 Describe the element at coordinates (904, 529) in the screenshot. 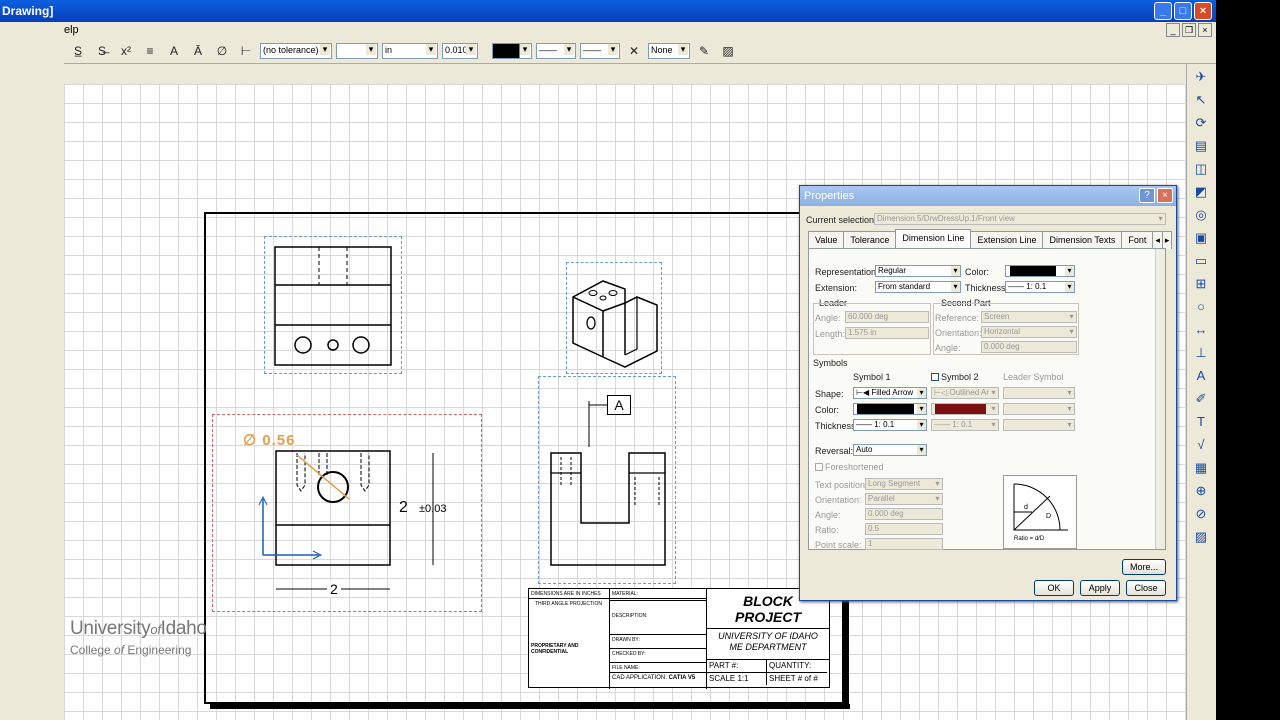

I see `ratio-field: 0.5` at that location.